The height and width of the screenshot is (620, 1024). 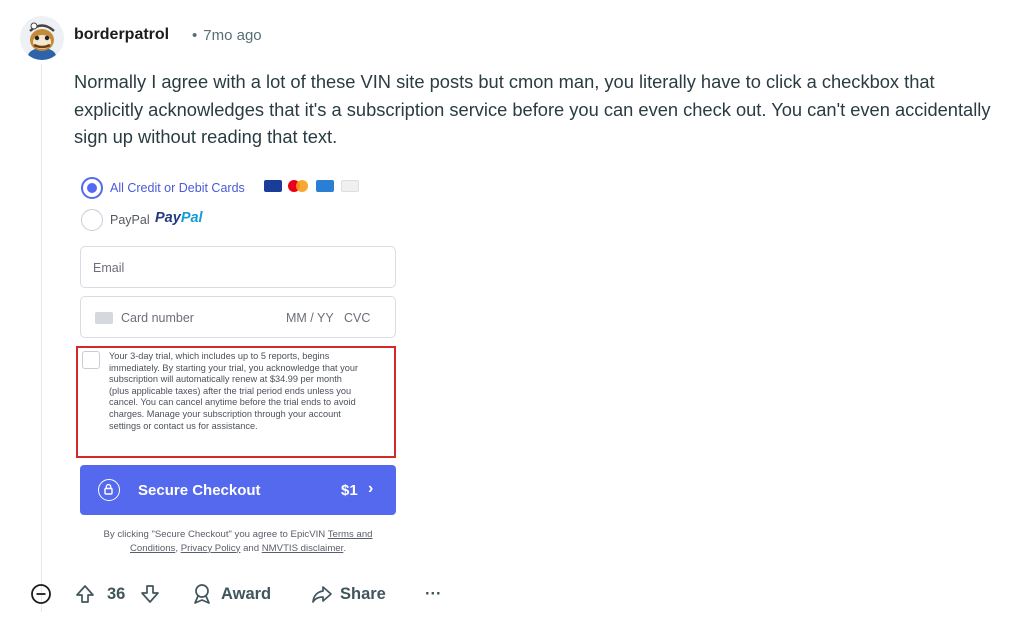 What do you see at coordinates (322, 594) in the screenshot?
I see `share-icon` at bounding box center [322, 594].